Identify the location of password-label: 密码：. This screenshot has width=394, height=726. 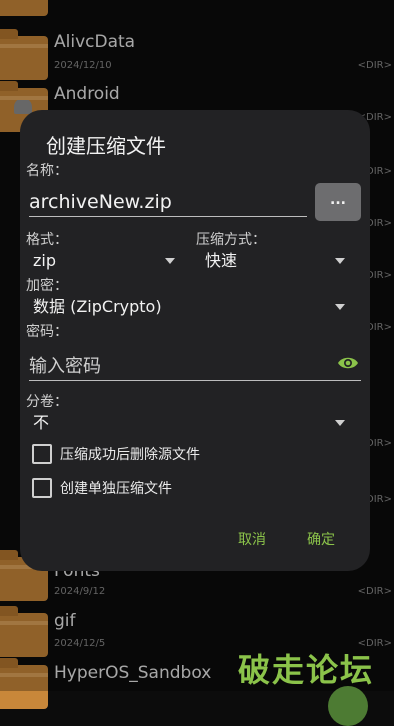
(47, 332).